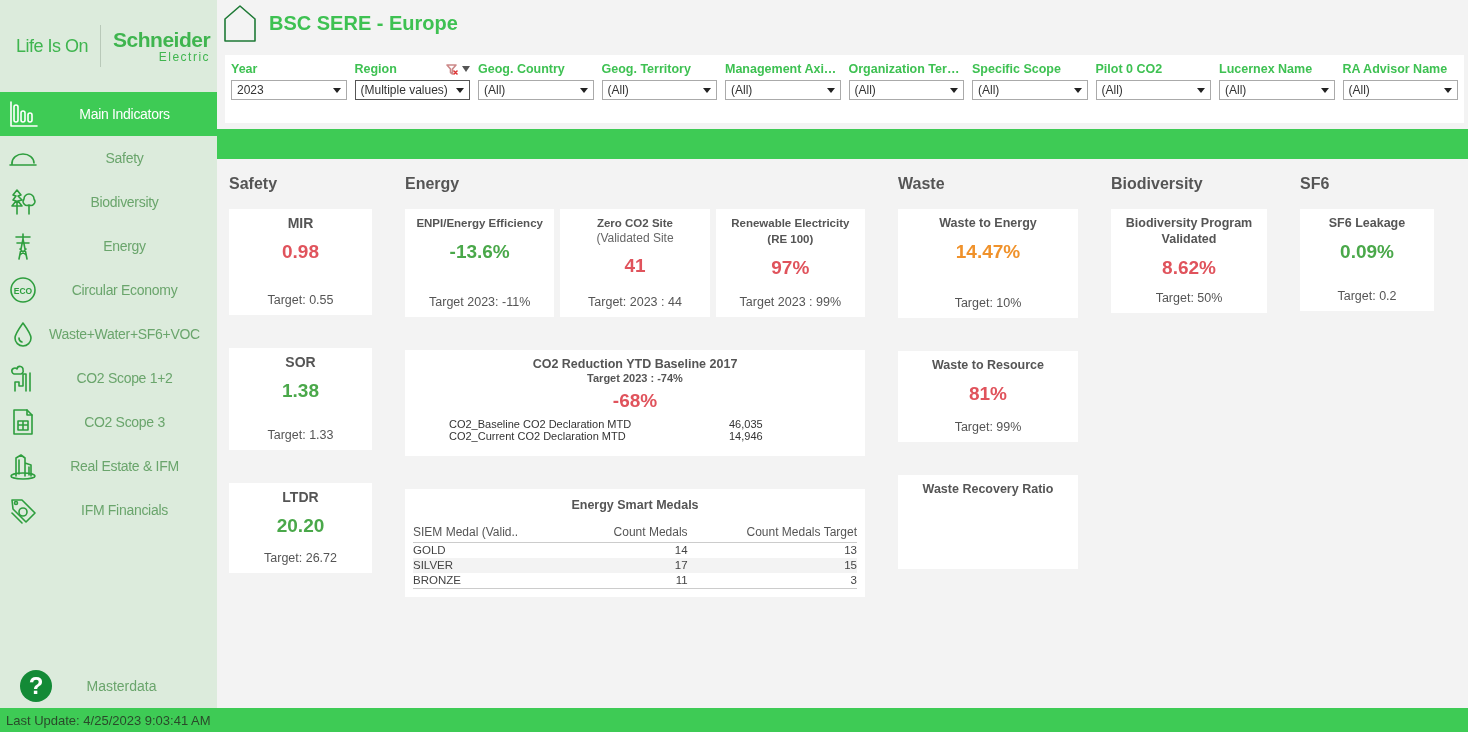 The image size is (1468, 732). What do you see at coordinates (300, 558) in the screenshot?
I see `kpi-target: Target: 26.72` at bounding box center [300, 558].